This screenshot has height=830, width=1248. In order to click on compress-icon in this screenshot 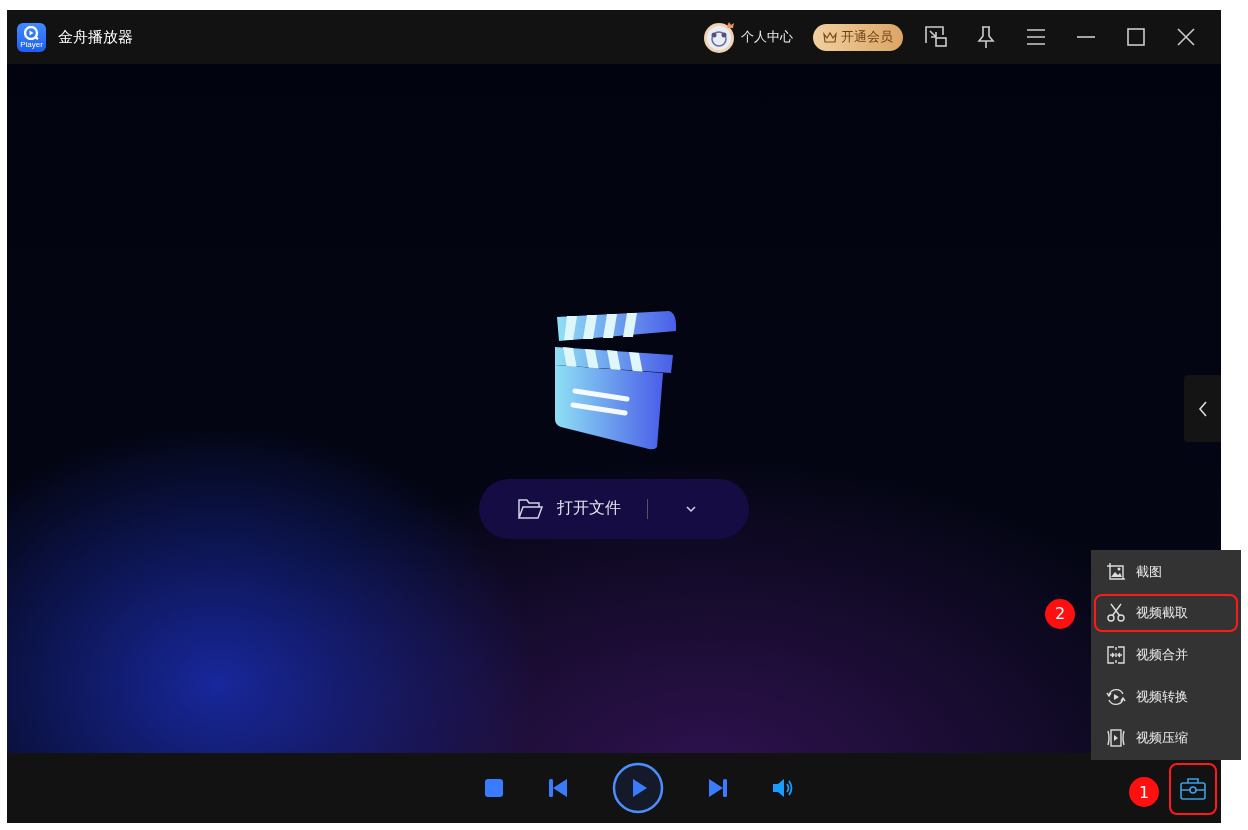, I will do `click(1116, 738)`.